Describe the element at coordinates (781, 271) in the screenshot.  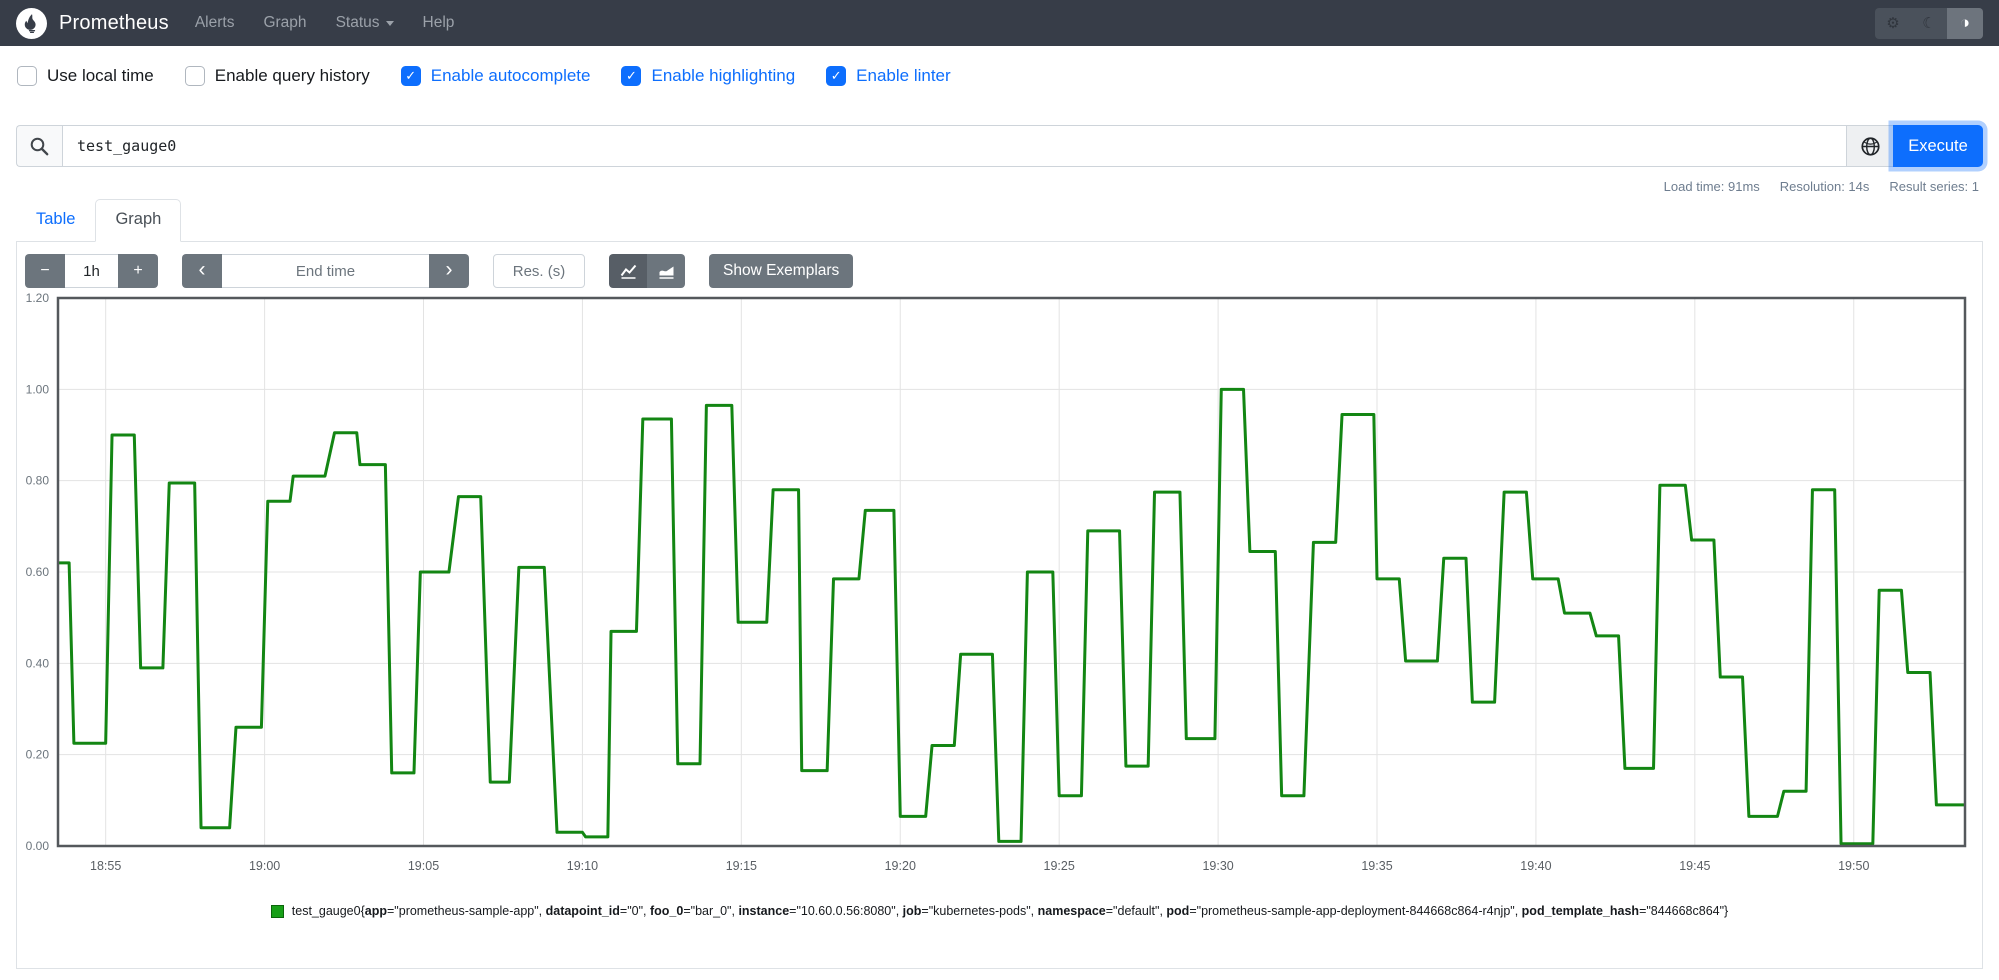
I see `show-exemplars-button: Show Exemplars` at that location.